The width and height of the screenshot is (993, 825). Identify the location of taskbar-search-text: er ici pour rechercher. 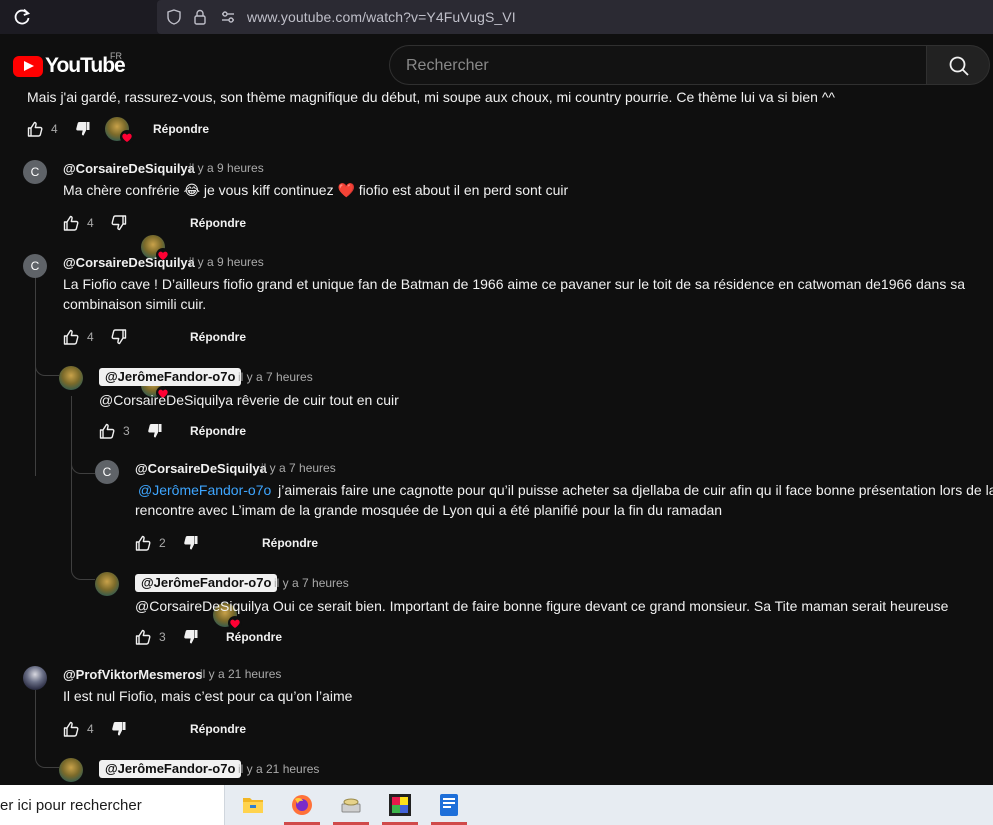
(71, 805).